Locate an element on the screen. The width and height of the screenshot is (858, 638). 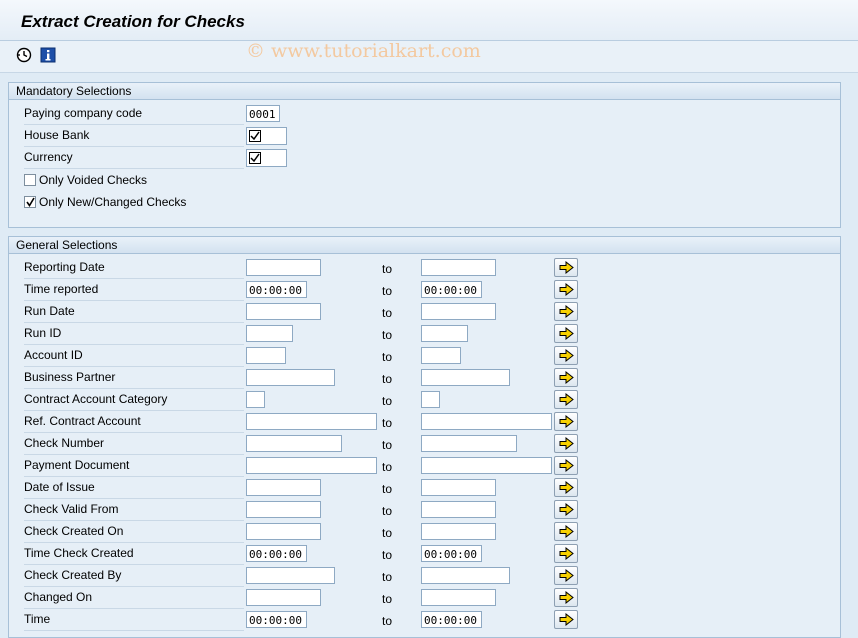
check-created-by-row: Check Created By to is located at coordinates (424, 576).